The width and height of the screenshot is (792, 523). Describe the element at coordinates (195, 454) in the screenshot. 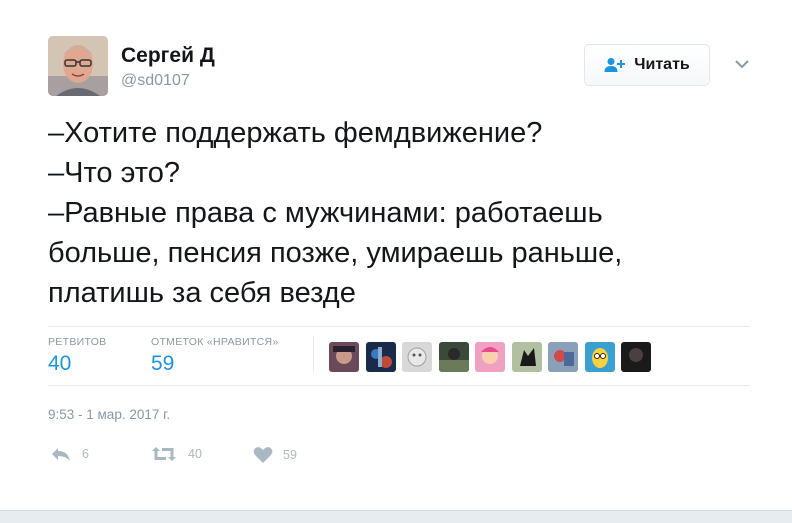

I see `retweet-count: 40` at that location.